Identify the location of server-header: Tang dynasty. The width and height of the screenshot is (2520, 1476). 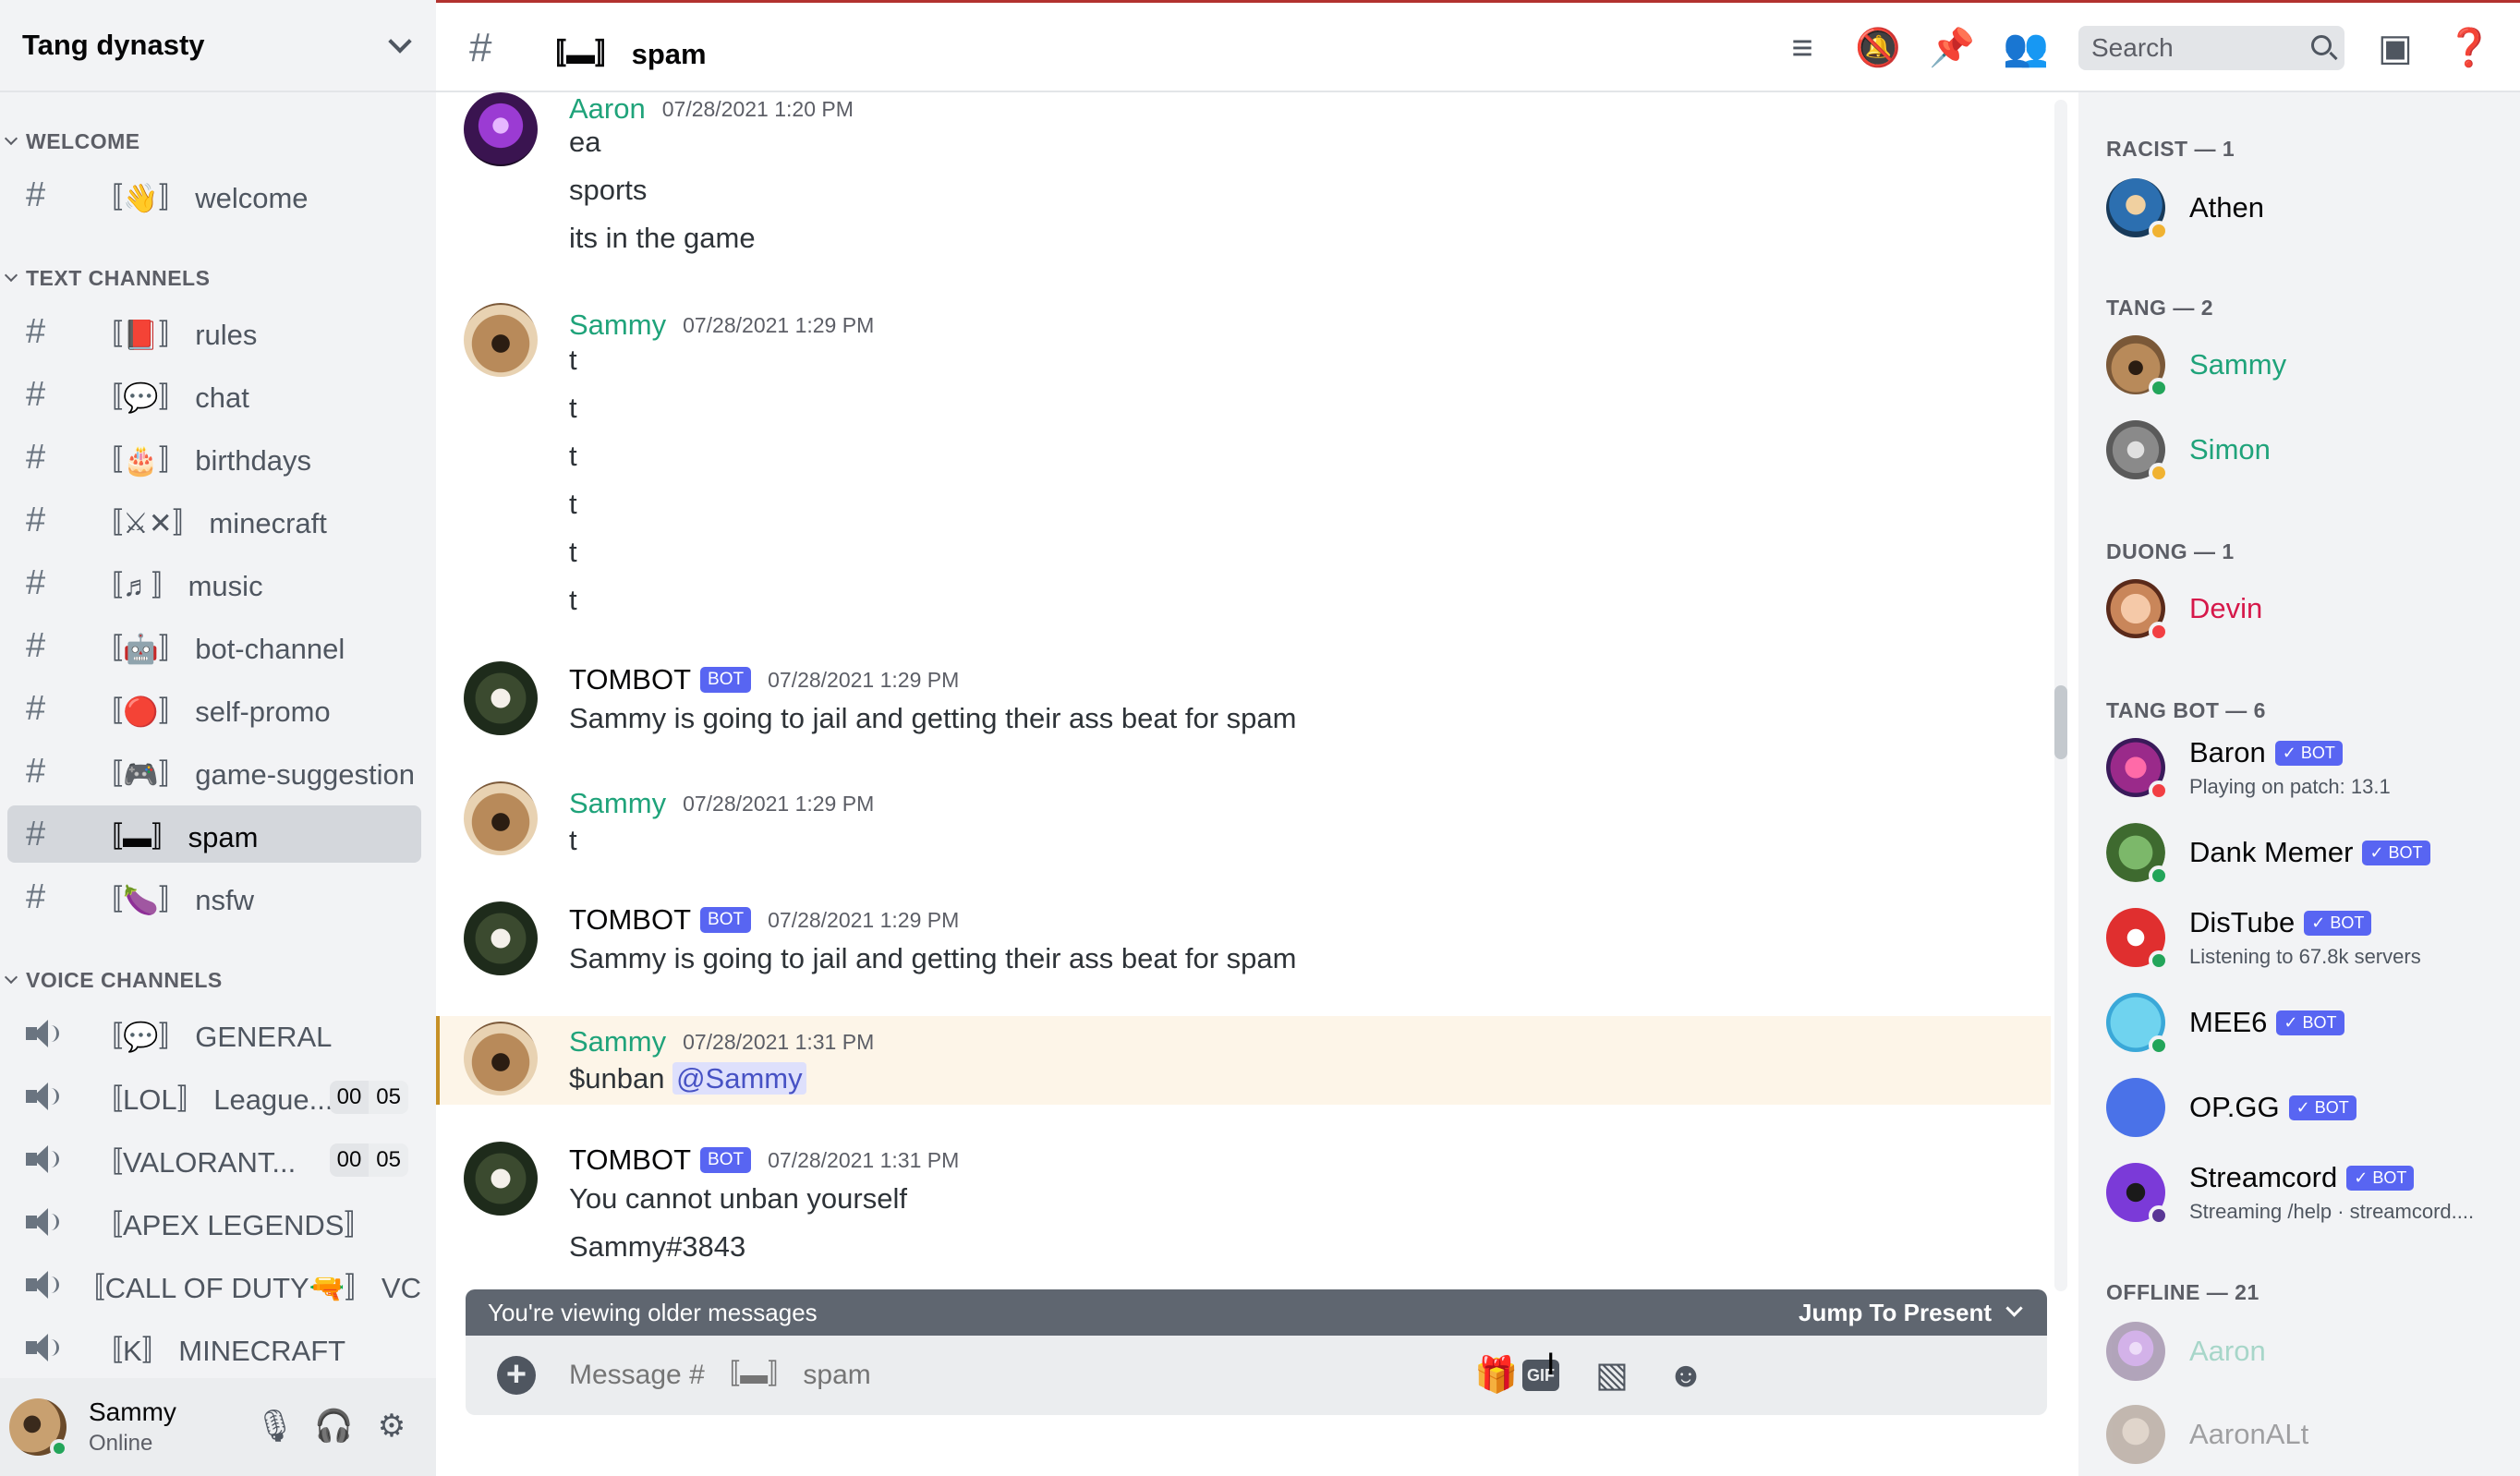
(218, 46).